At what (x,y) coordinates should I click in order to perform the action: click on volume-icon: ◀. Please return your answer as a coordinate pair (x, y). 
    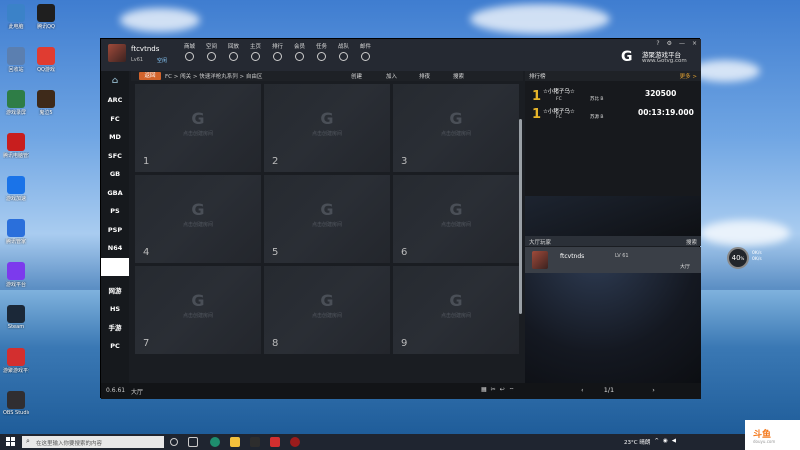
    Looking at the image, I should click on (674, 442).